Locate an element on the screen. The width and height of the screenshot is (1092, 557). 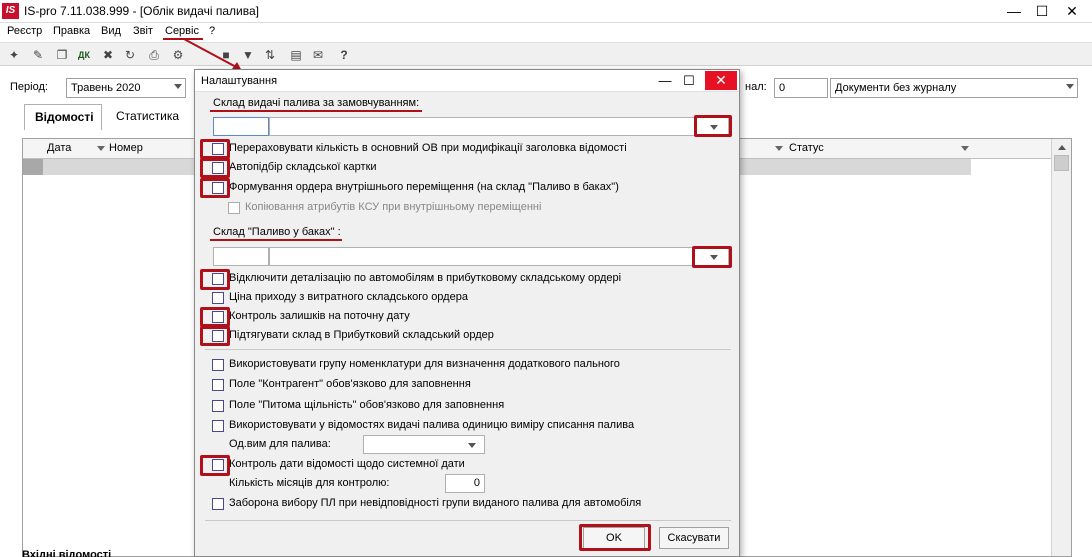
row-selector is located at coordinates (33, 167).